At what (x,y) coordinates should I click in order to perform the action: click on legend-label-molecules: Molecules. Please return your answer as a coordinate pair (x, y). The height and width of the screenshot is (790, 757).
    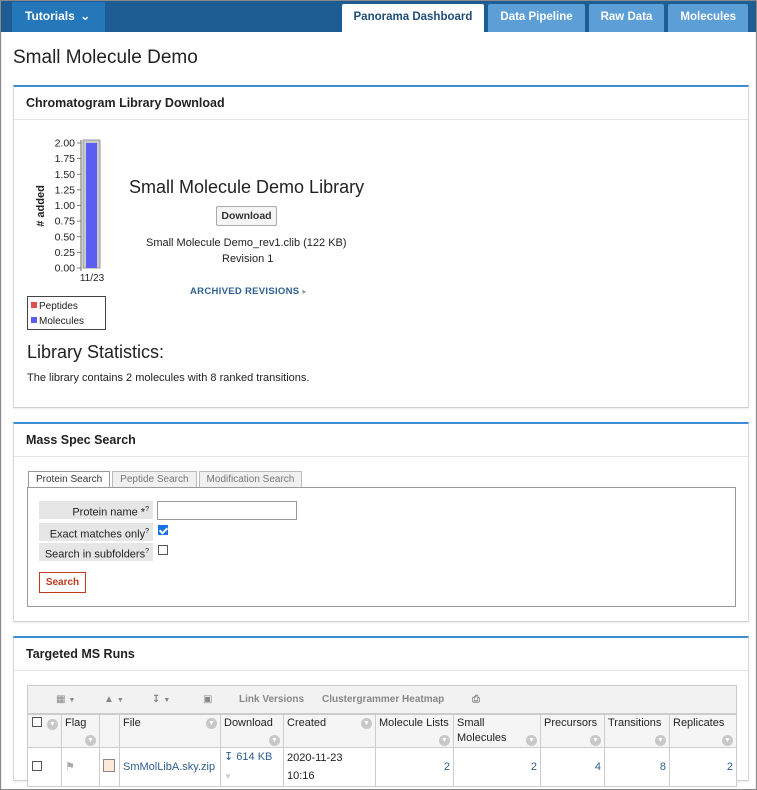
    Looking at the image, I should click on (62, 321).